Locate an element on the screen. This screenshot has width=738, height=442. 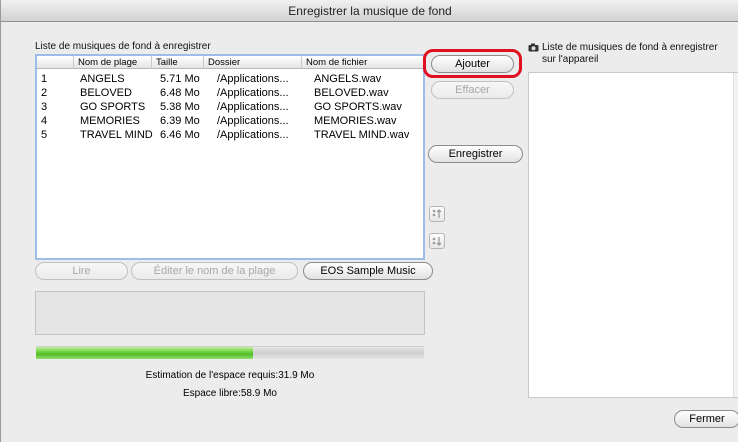
row-track-name: GO SPORTS is located at coordinates (113, 107).